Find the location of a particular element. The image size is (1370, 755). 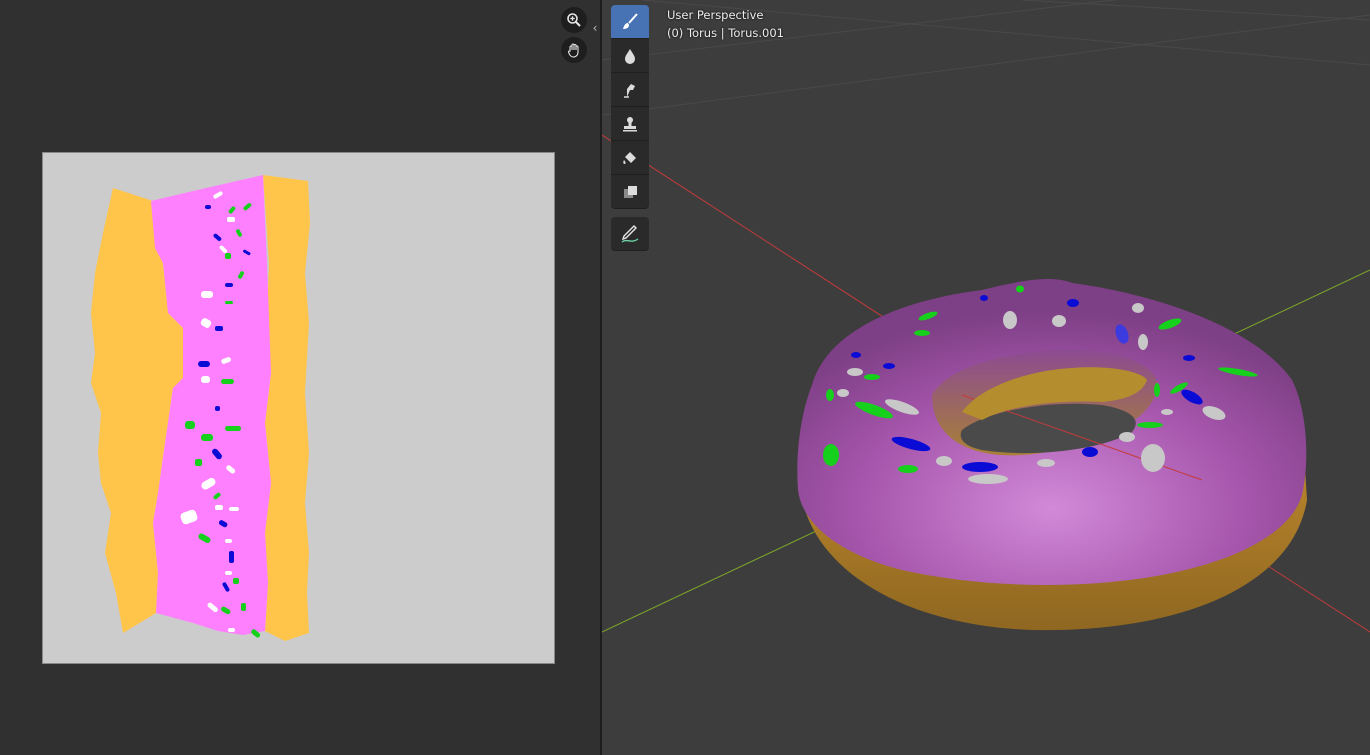

zoom-button is located at coordinates (574, 20).